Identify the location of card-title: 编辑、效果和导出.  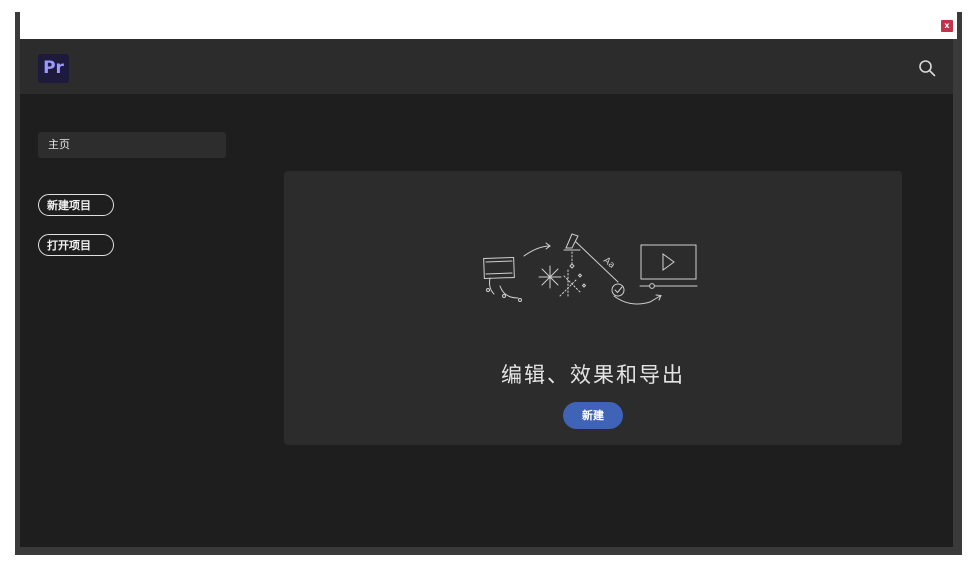
(593, 375).